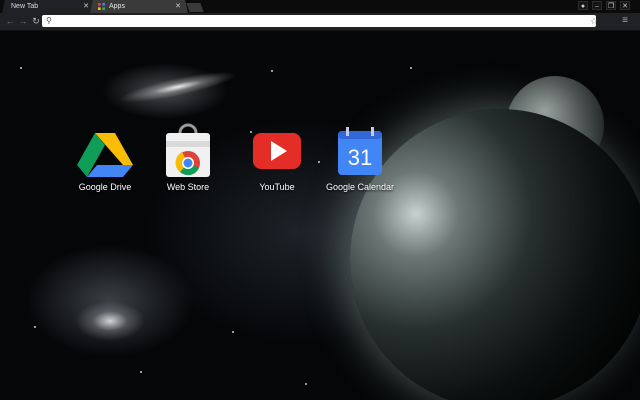 The width and height of the screenshot is (640, 400). I want to click on close-window-icon: ✕, so click(625, 5).